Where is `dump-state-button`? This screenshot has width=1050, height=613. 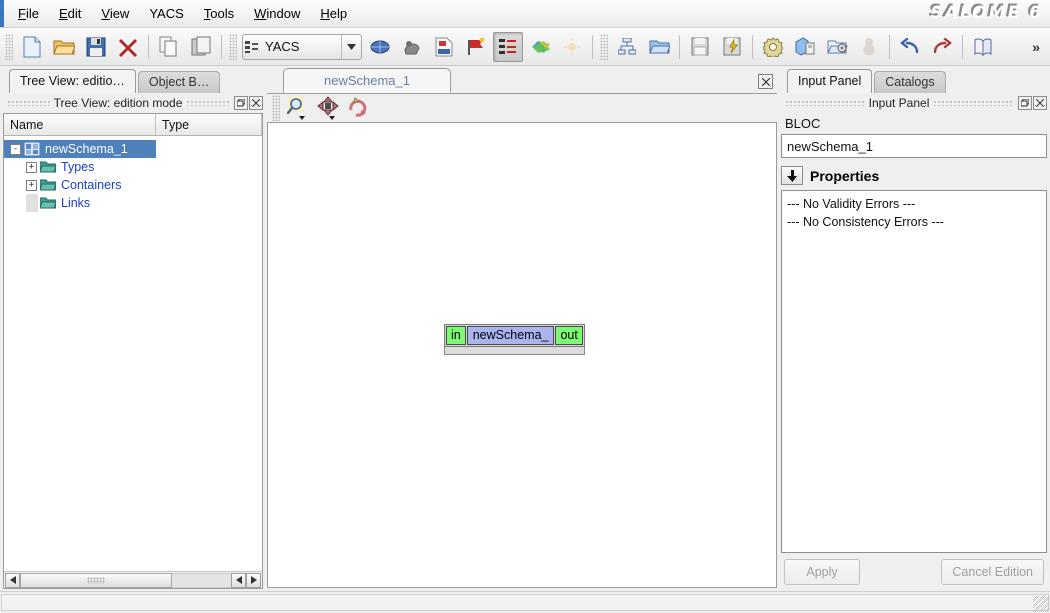
dump-state-button is located at coordinates (869, 47).